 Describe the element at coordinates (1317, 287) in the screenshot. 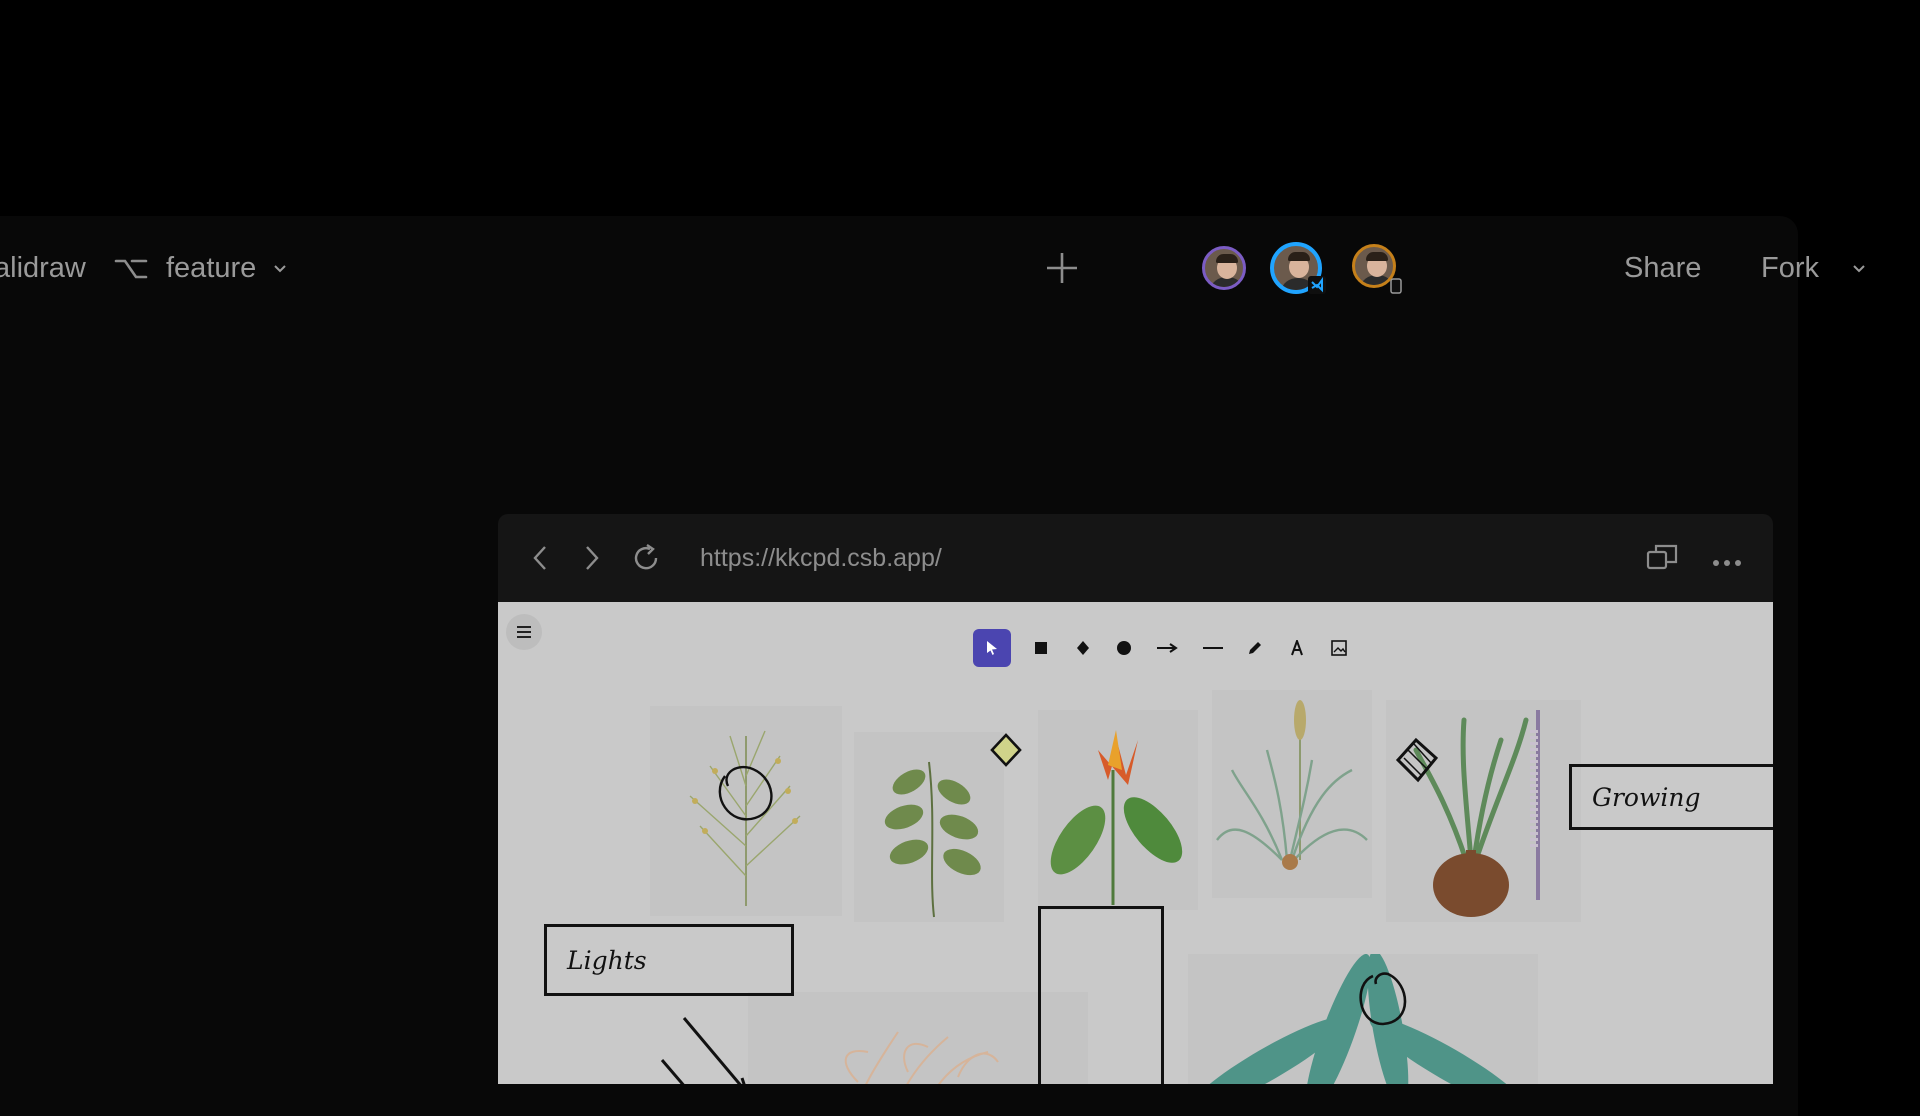

I see `vscode-icon` at that location.